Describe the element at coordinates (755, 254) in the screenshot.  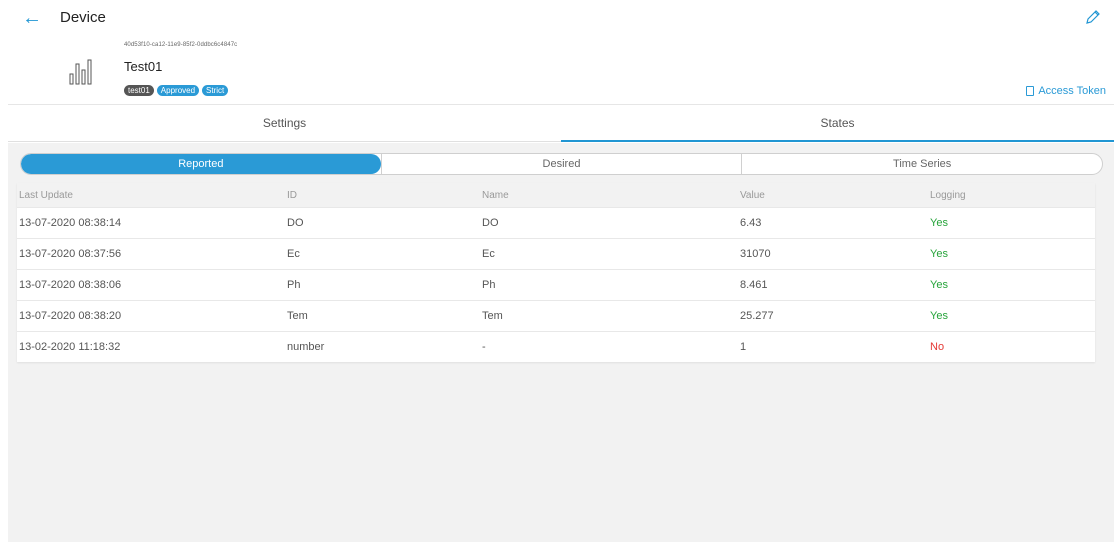
I see `cell-value: 31070` at that location.